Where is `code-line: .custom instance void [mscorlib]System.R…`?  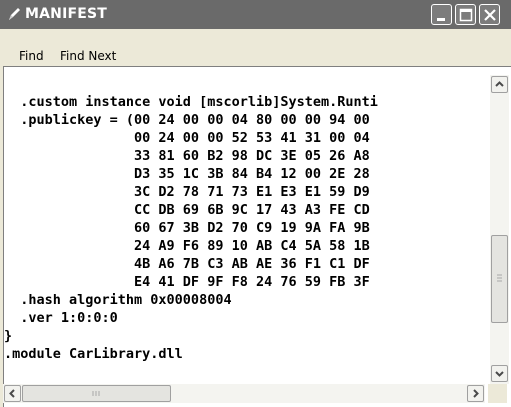 code-line: .custom instance void [mscorlib]System.R… is located at coordinates (191, 102).